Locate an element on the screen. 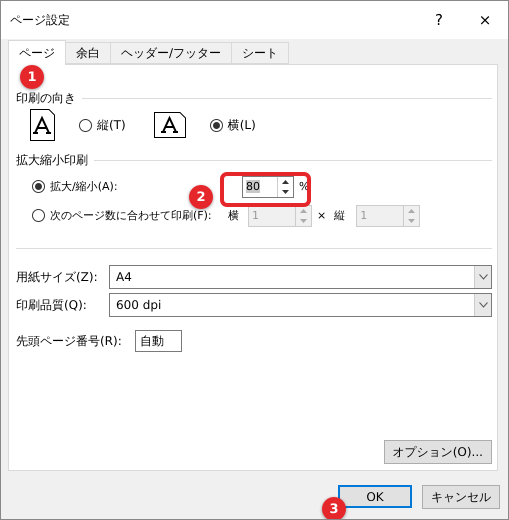 The width and height of the screenshot is (509, 520). ok-button: OK is located at coordinates (375, 496).